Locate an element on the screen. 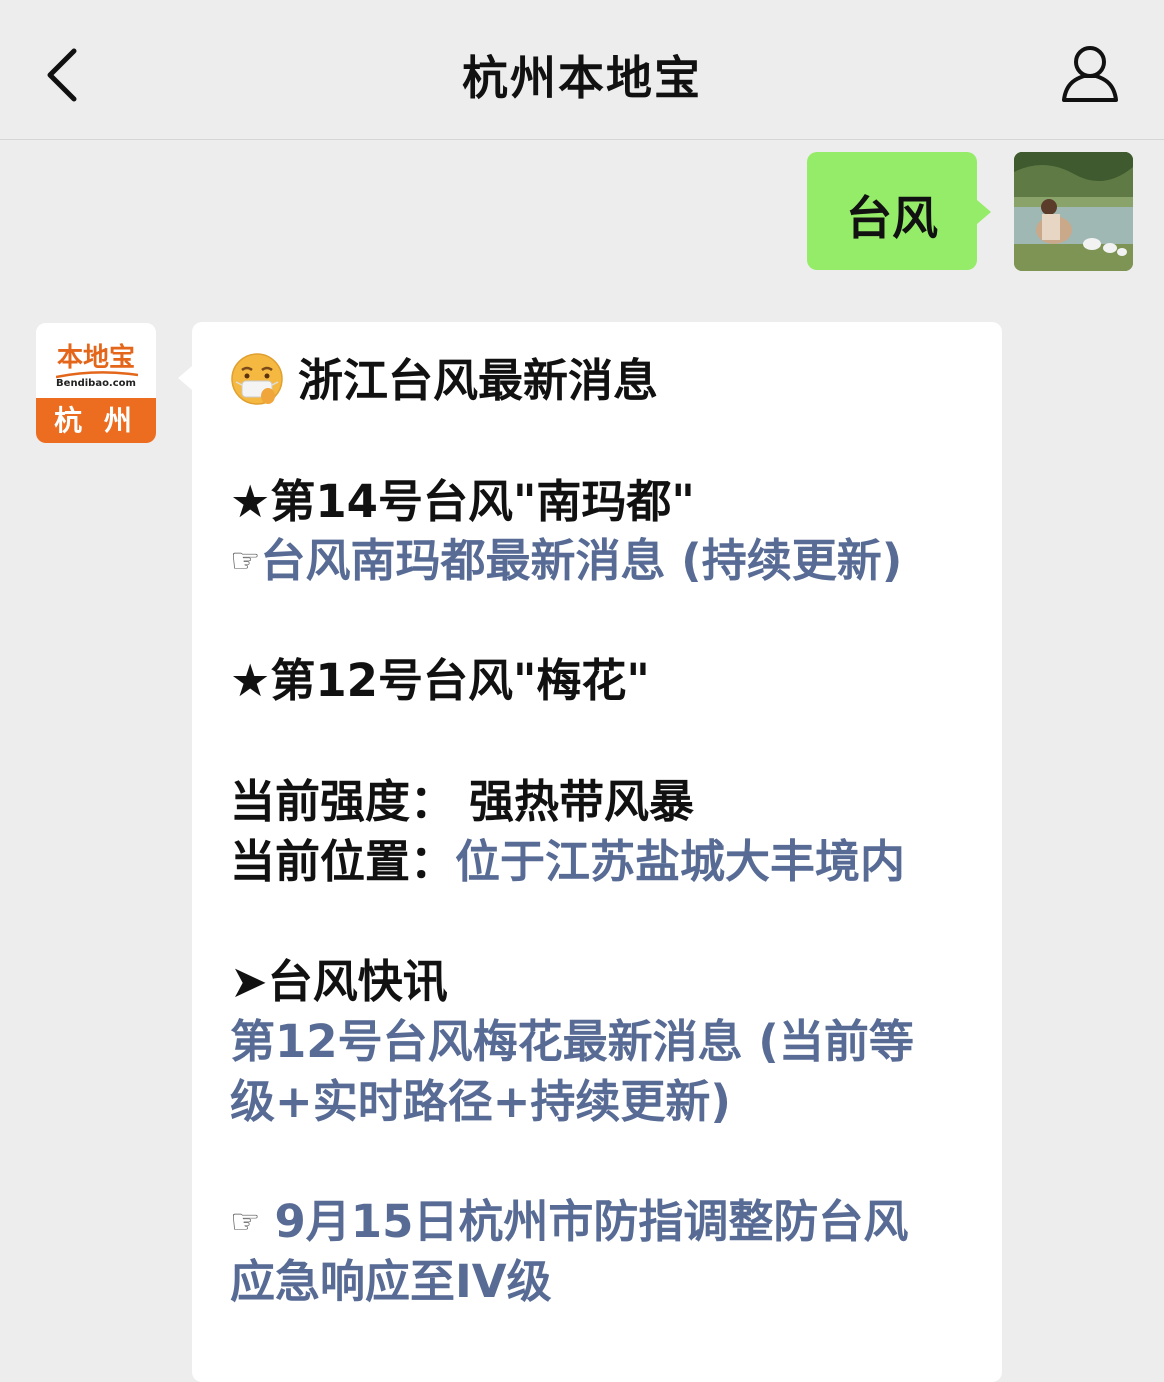 The height and width of the screenshot is (1382, 1164). news-link-line1: 第12号台风梅花最新消息 (当前等 is located at coordinates (572, 1042).